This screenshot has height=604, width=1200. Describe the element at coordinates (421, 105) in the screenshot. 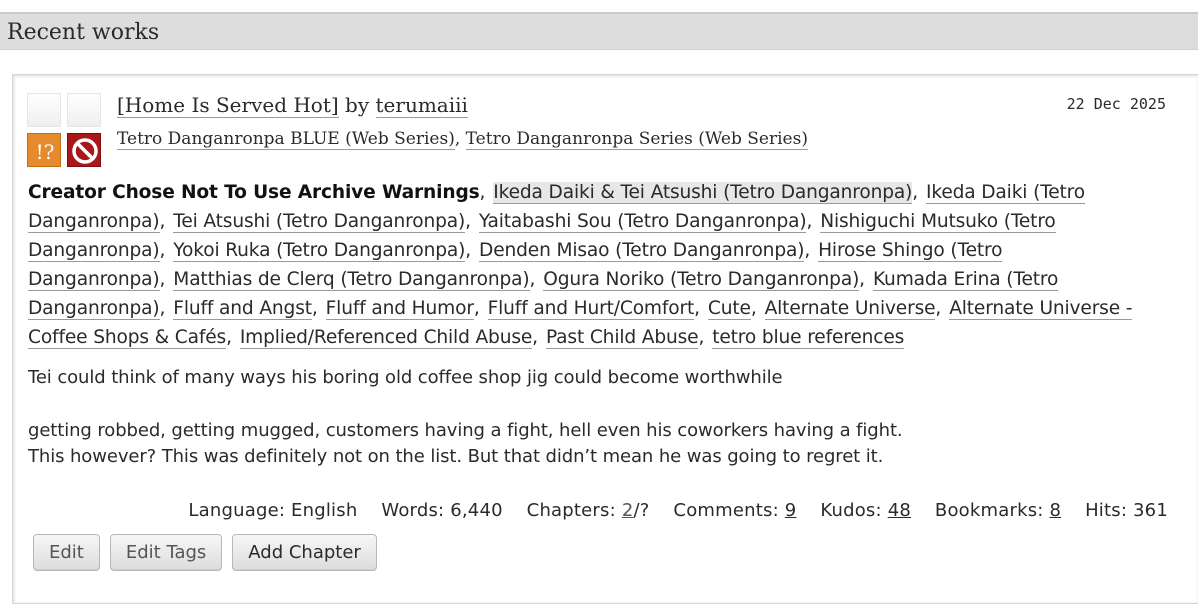

I see `author-link: terumaiii` at that location.